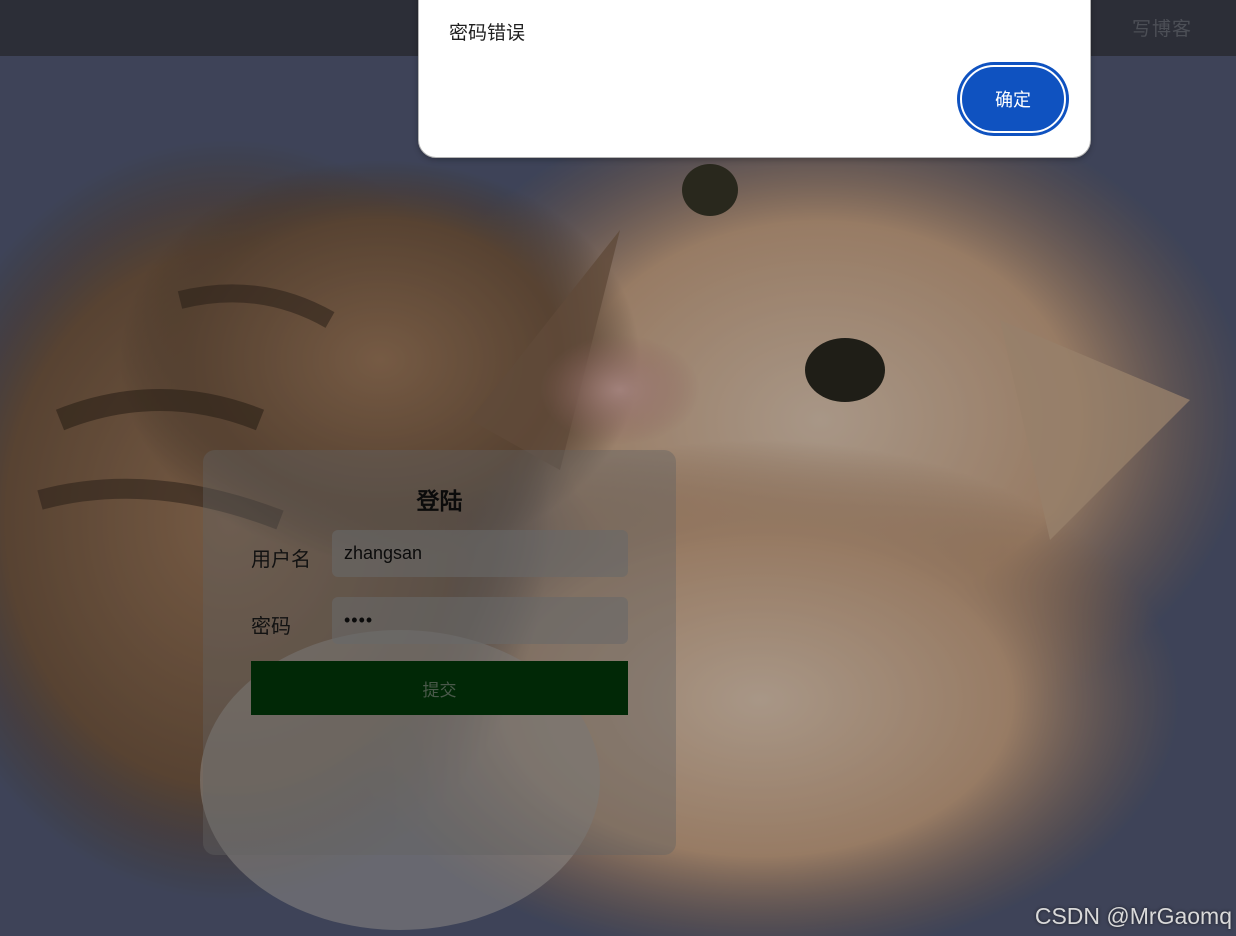 This screenshot has width=1236, height=936. I want to click on watermark: CSDN @MrGaomq, so click(1133, 916).